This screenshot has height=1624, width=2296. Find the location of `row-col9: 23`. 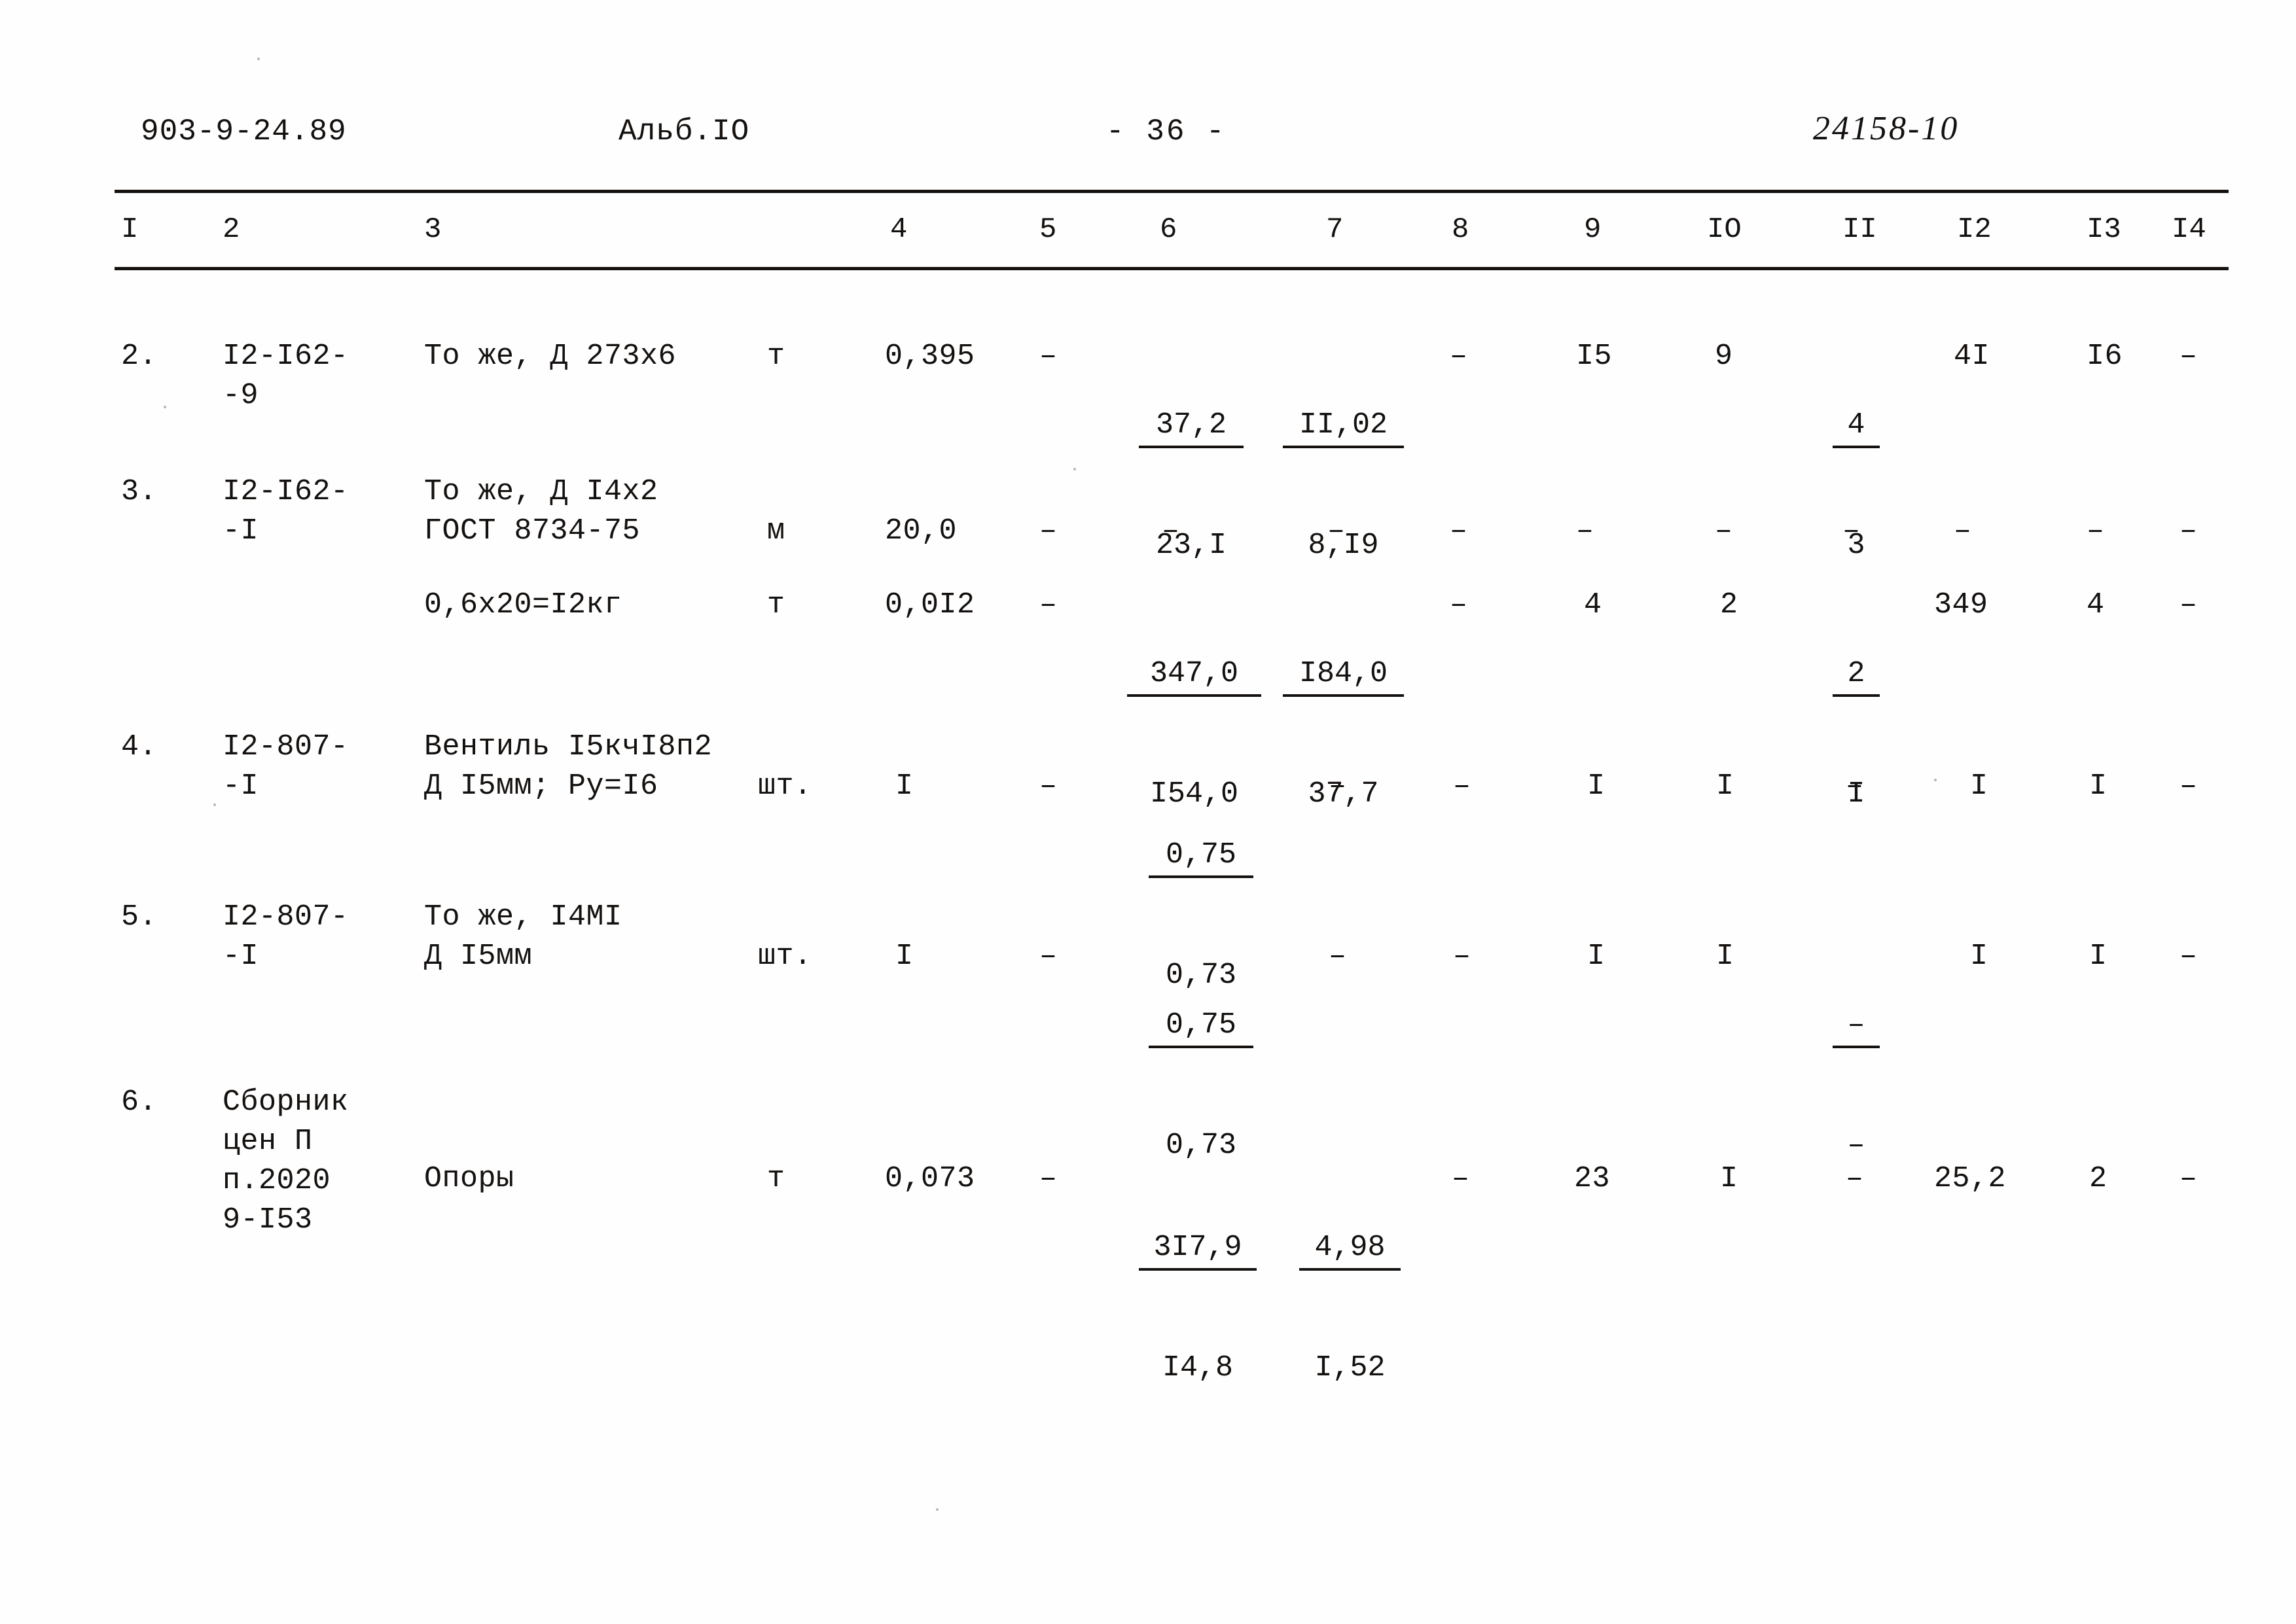

row-col9: 23 is located at coordinates (1592, 1178).